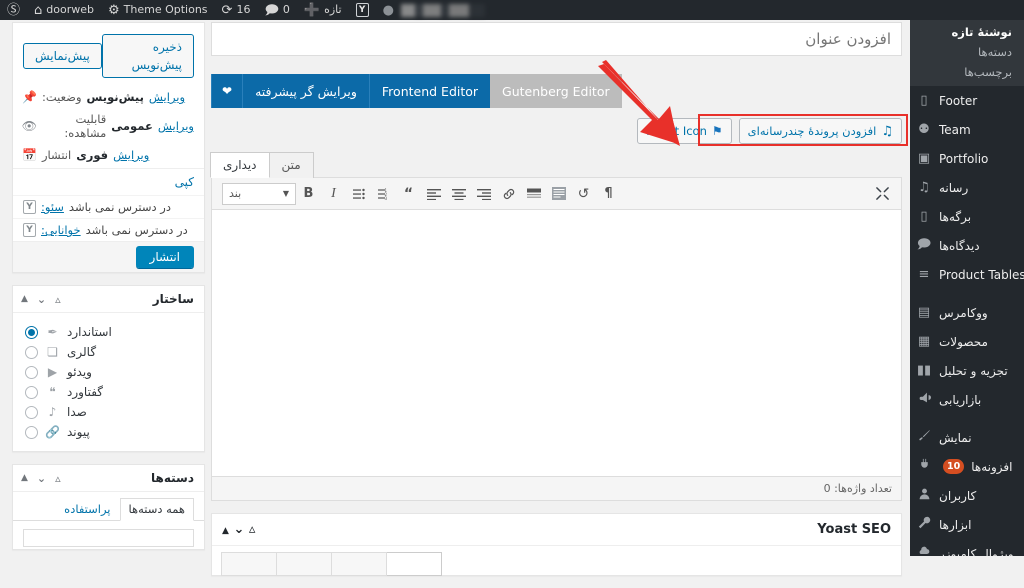 This screenshot has height=588, width=1024. What do you see at coordinates (556, 39) in the screenshot?
I see `post-title-input` at bounding box center [556, 39].